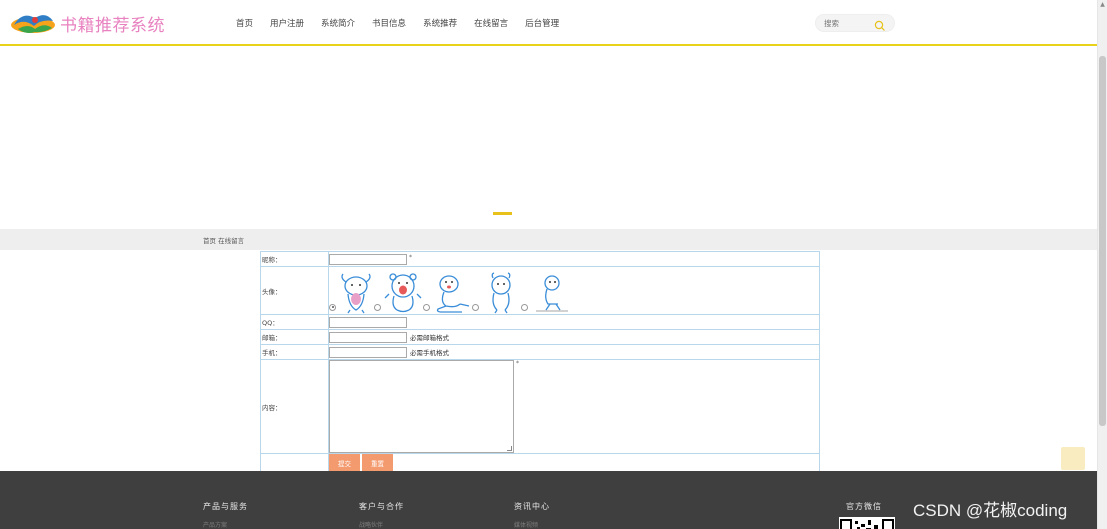 This screenshot has width=1107, height=529. I want to click on content-textarea, so click(421, 406).